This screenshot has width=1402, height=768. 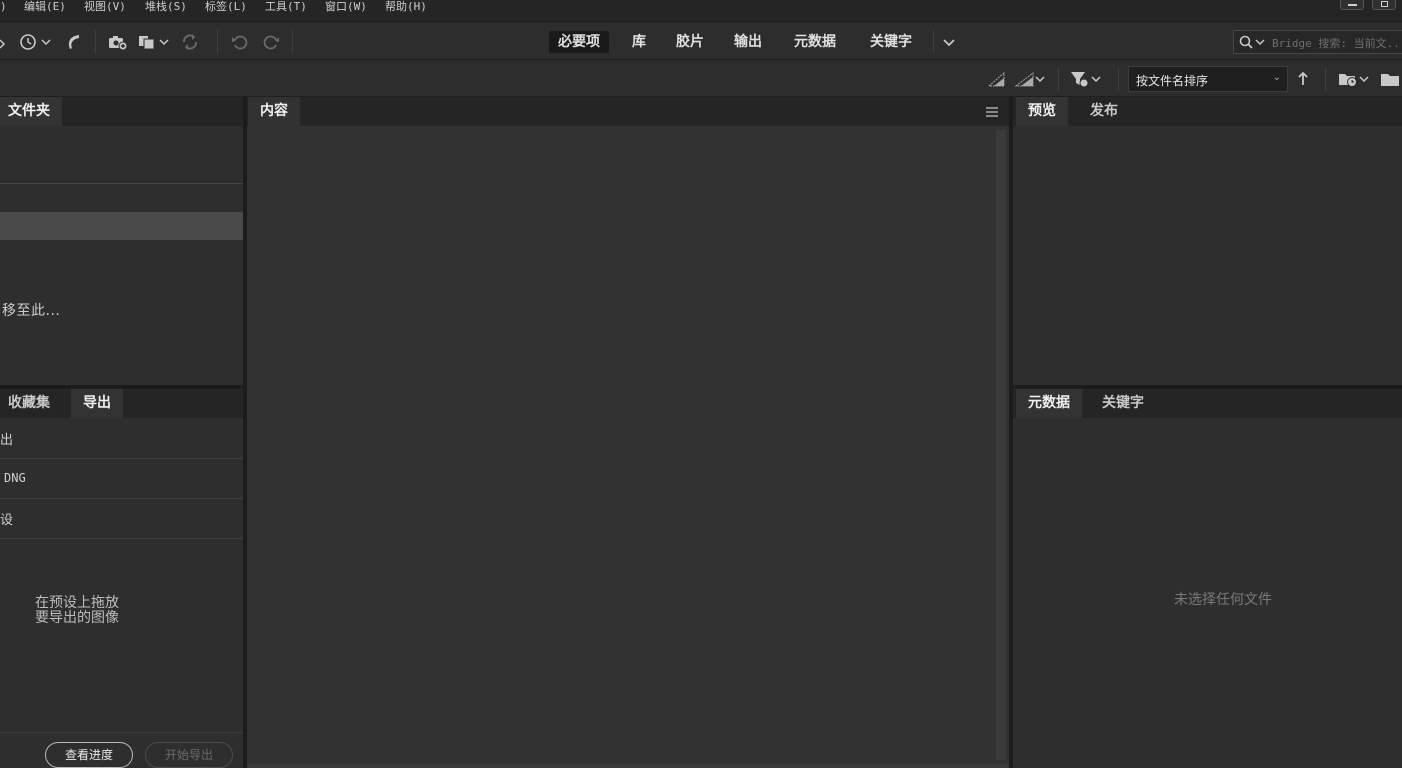 I want to click on folder-icon, so click(x=1390, y=80).